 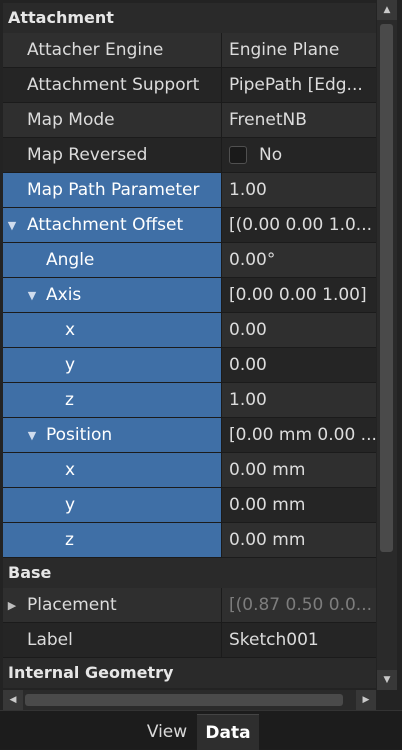 What do you see at coordinates (189, 540) in the screenshot?
I see `property-row-position-z: z 0.00 mm` at bounding box center [189, 540].